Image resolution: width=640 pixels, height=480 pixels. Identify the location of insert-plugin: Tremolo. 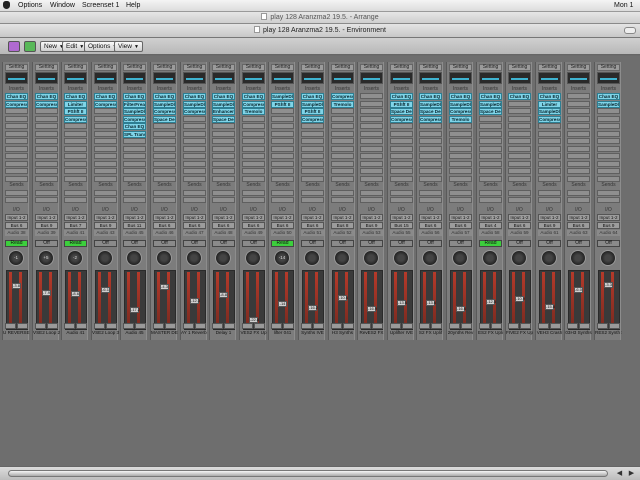
(342, 104).